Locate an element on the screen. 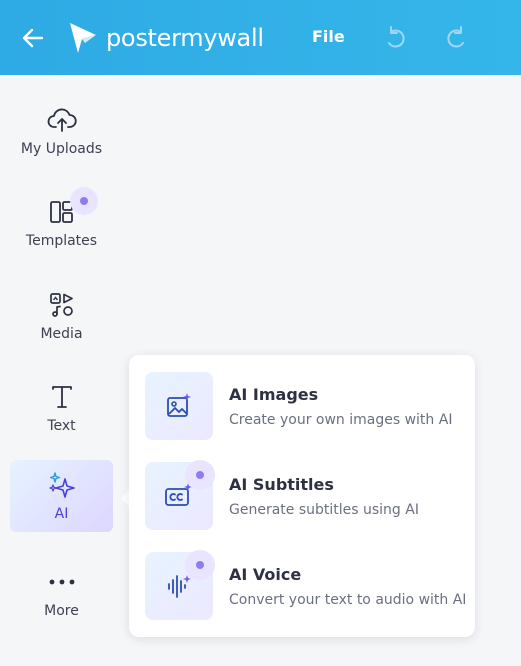 Image resolution: width=521 pixels, height=666 pixels. logo: postermywall is located at coordinates (166, 38).